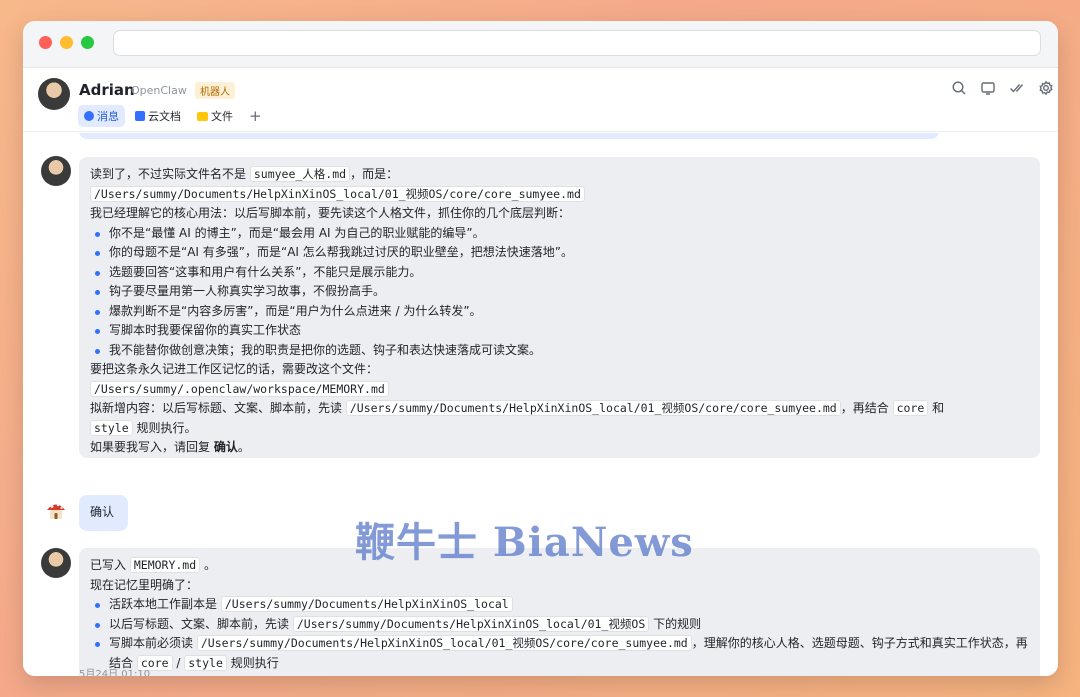 The image size is (1080, 697). What do you see at coordinates (66, 42) in the screenshot?
I see `minimize-window-button` at bounding box center [66, 42].